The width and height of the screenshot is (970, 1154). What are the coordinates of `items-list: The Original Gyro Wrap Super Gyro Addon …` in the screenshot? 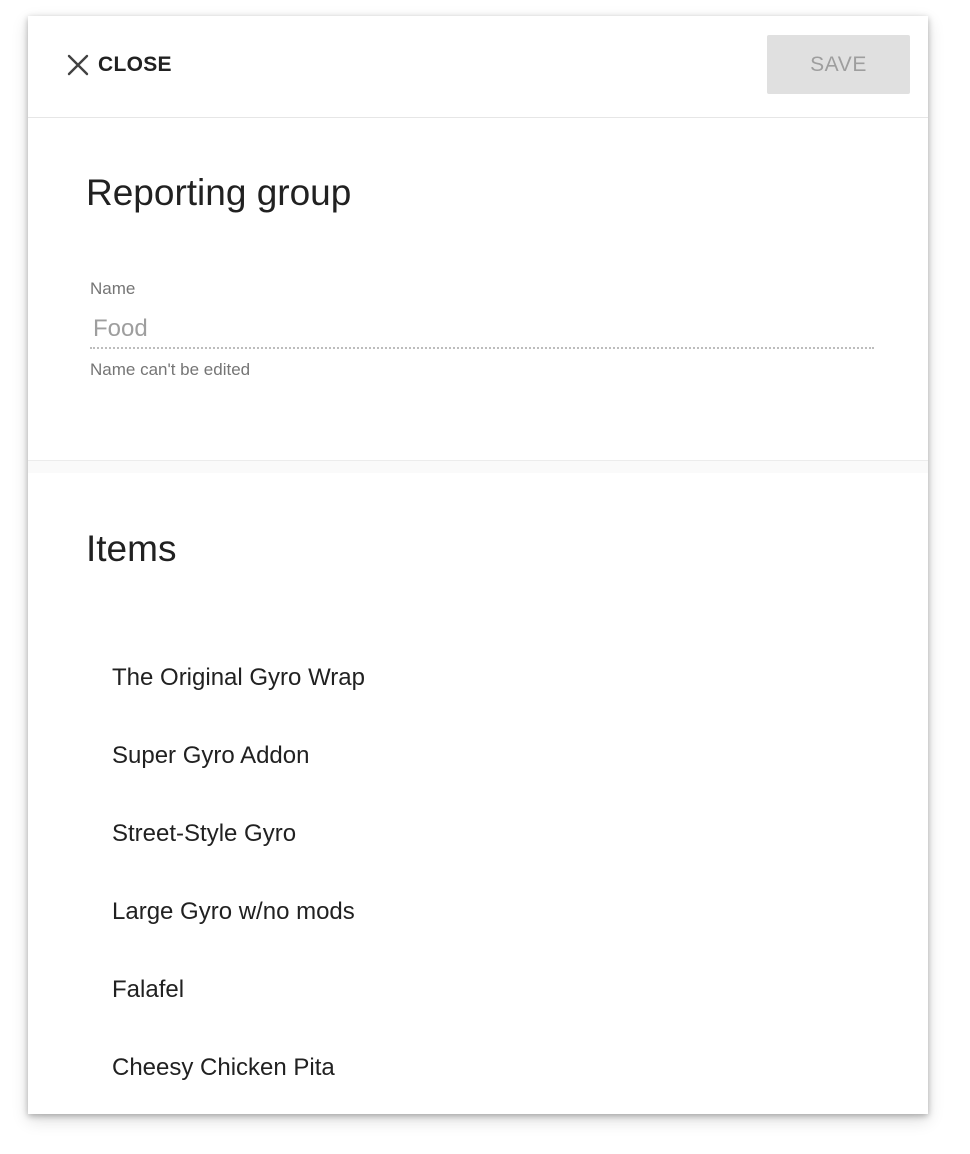 It's located at (238, 885).